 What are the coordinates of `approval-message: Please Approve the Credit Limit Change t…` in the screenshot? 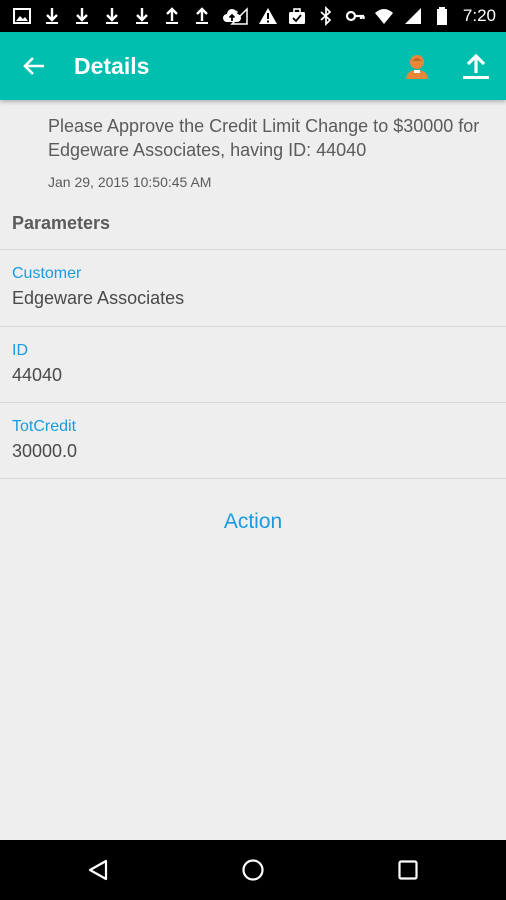 It's located at (264, 138).